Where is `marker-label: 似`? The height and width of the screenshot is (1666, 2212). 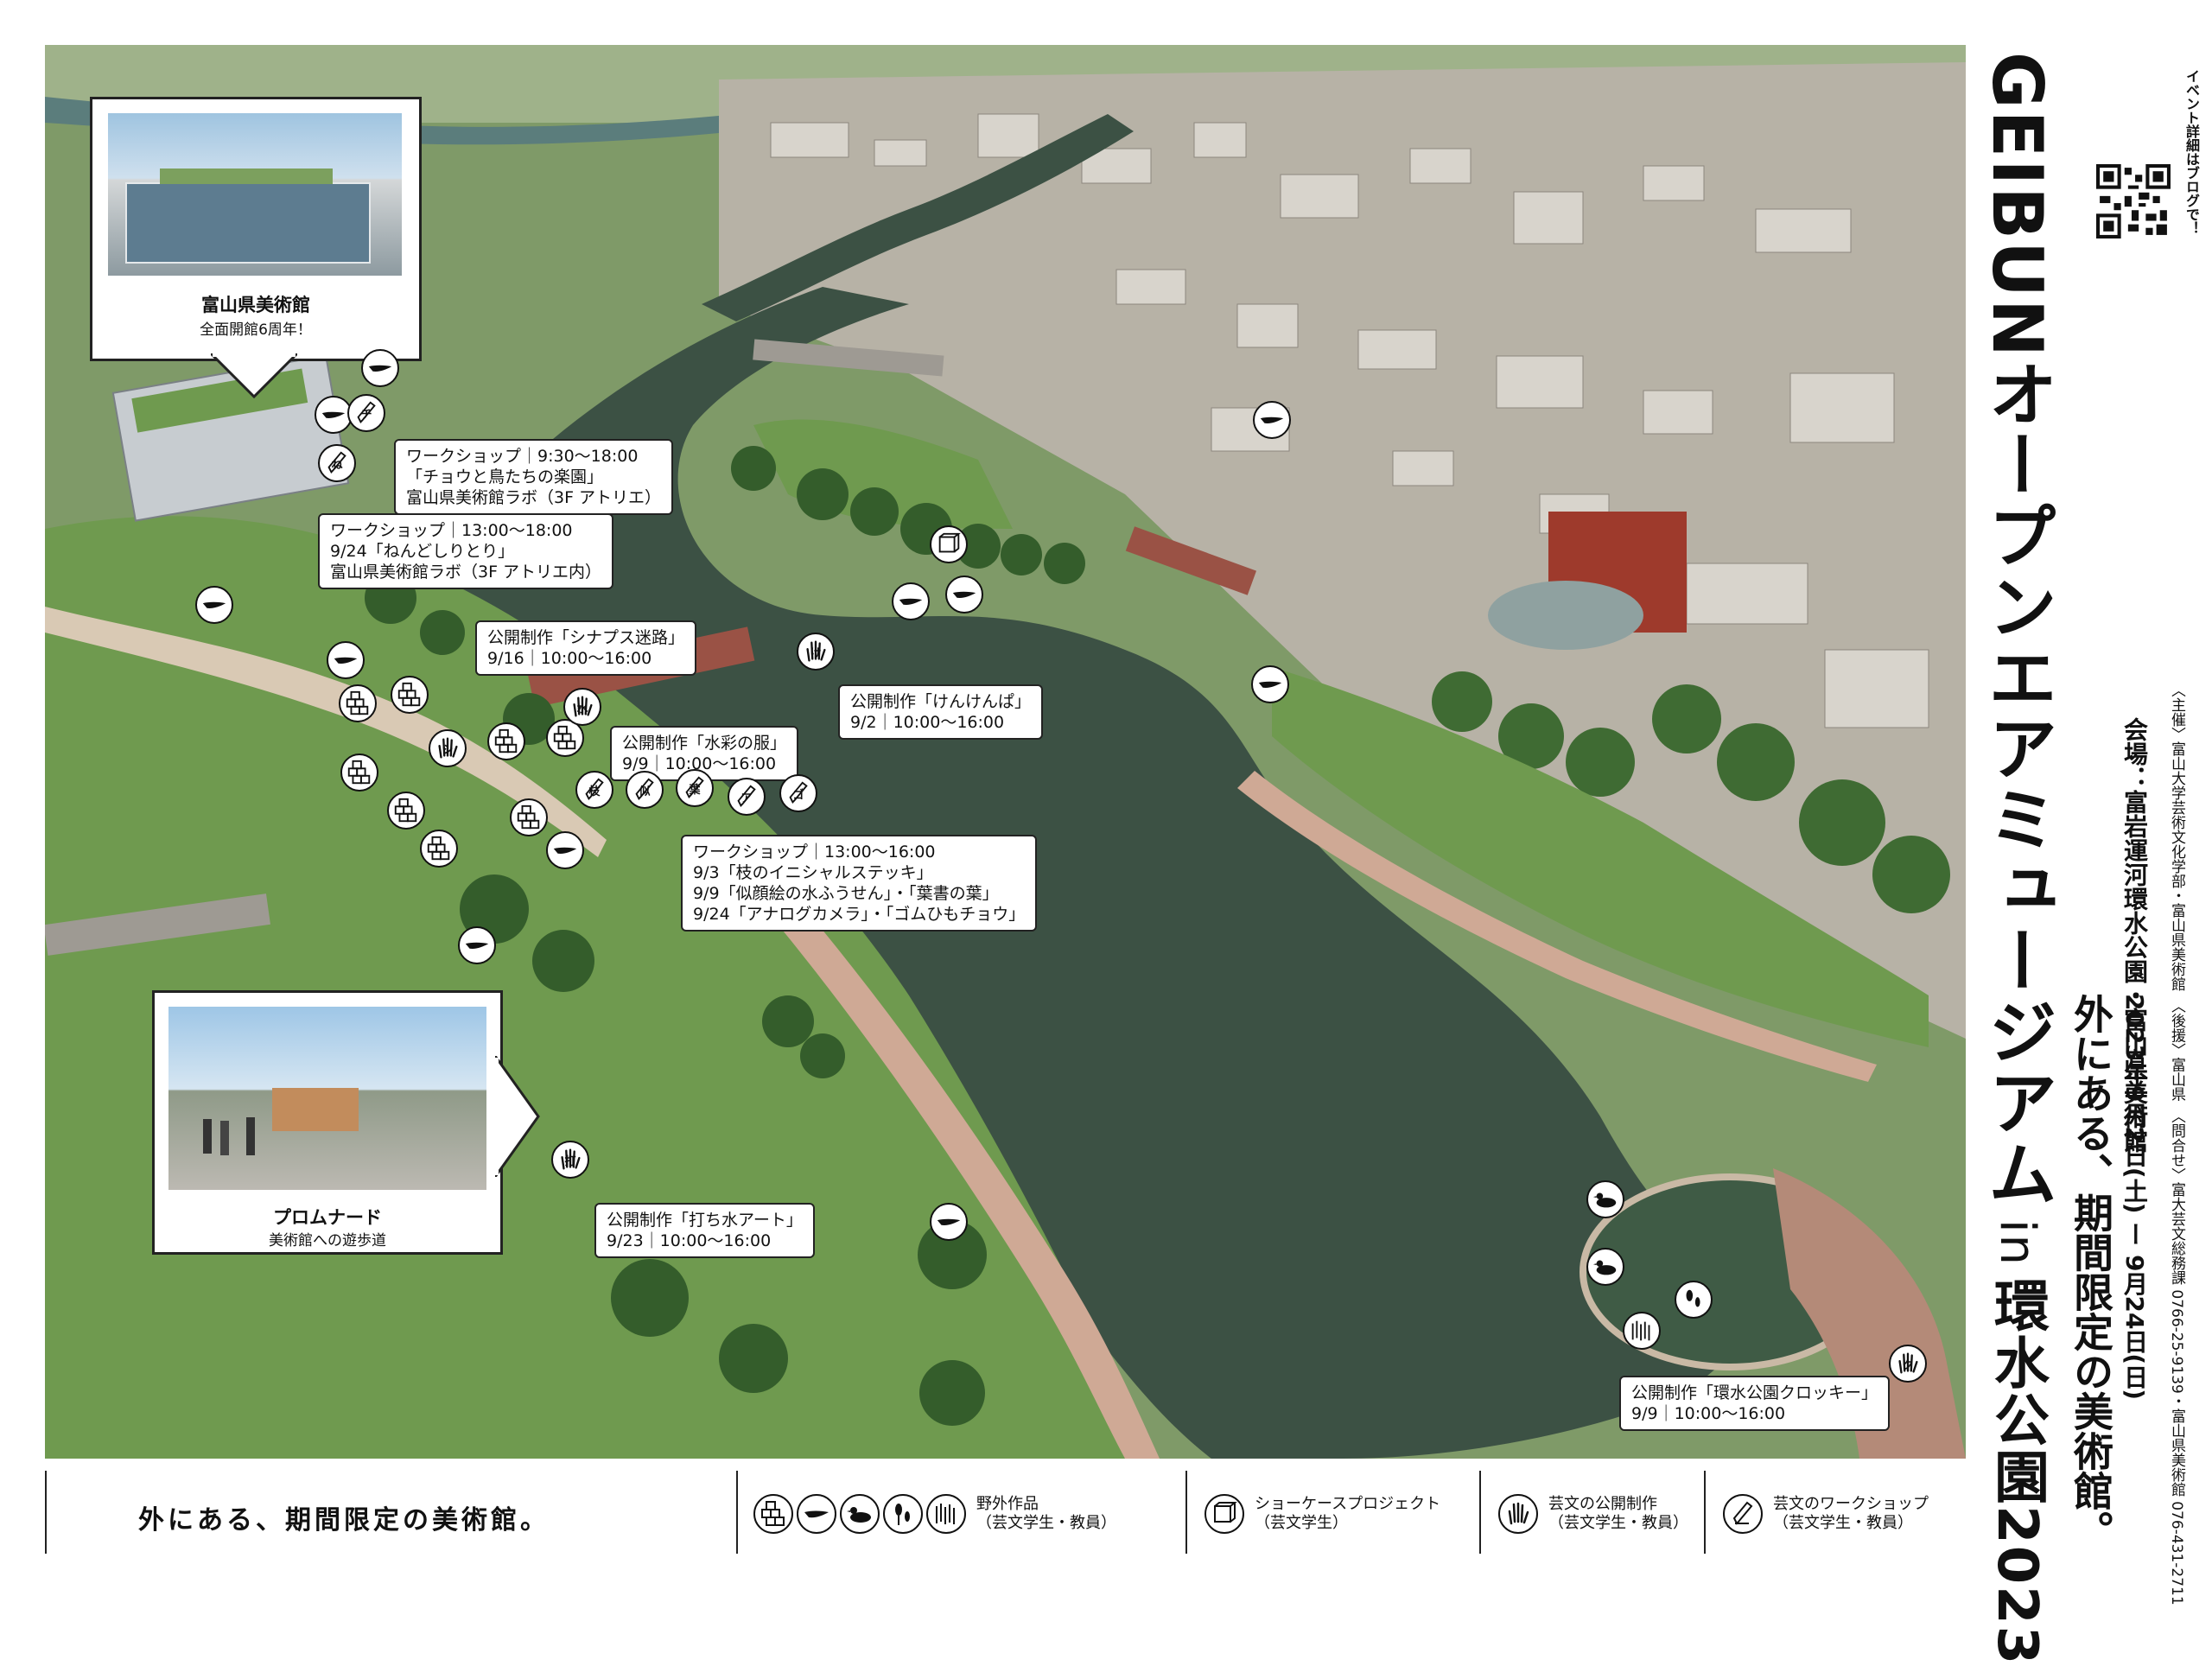 marker-label: 似 is located at coordinates (645, 791).